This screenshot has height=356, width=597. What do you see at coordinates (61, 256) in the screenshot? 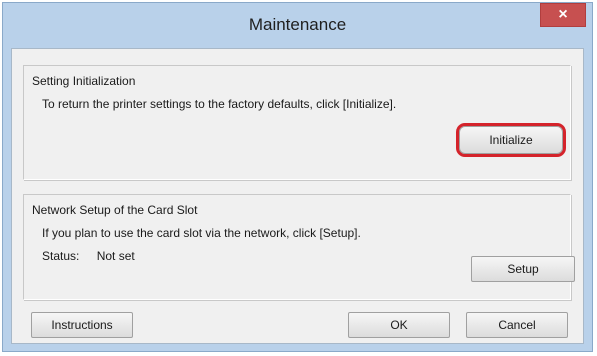
I see `status-label: Status:` at bounding box center [61, 256].